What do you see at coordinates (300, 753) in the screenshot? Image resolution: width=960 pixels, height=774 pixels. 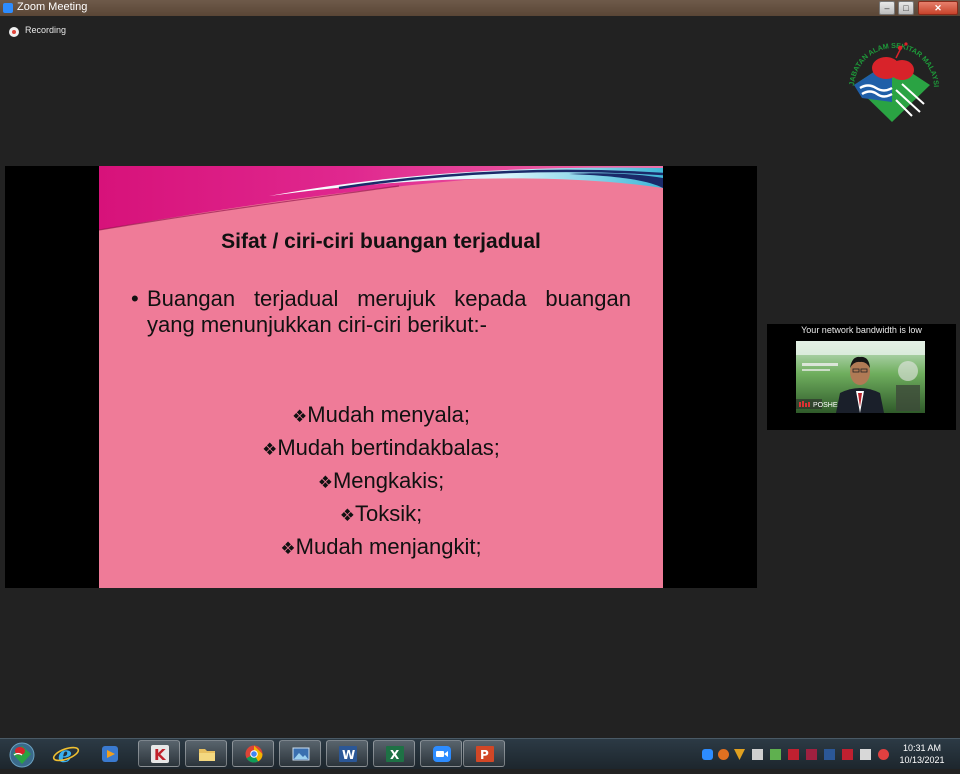 I see `photo-viewer-icon` at bounding box center [300, 753].